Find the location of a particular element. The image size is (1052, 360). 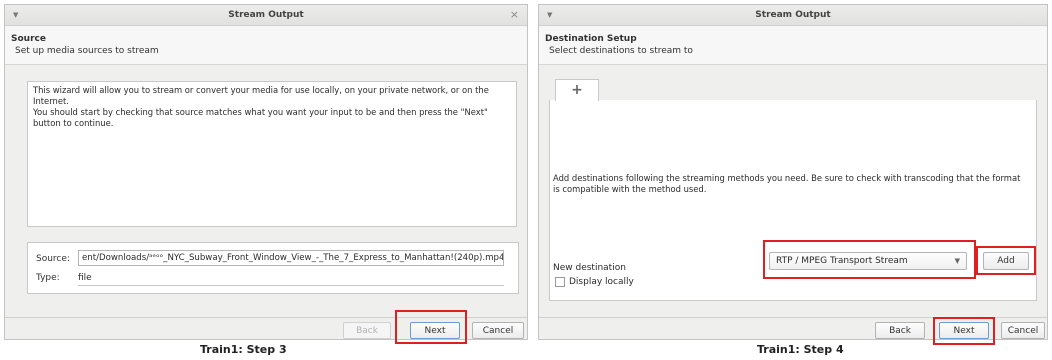

caption-step-3: Train1: Step 3 is located at coordinates (243, 349).